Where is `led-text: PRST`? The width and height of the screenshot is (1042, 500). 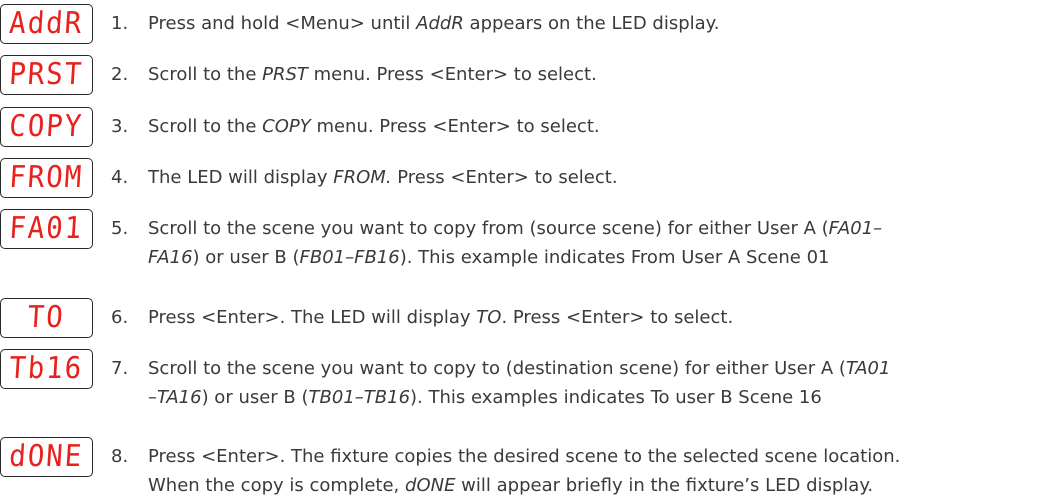 led-text: PRST is located at coordinates (46, 74).